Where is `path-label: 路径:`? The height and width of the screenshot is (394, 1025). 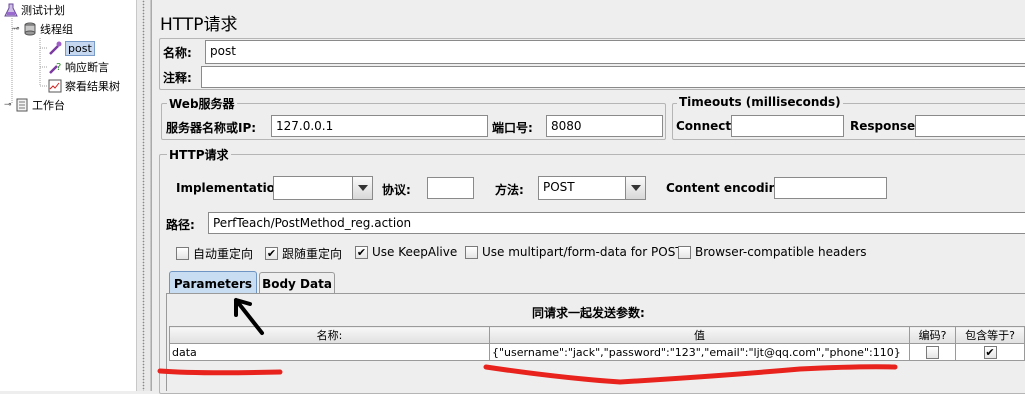
path-label: 路径: is located at coordinates (180, 225).